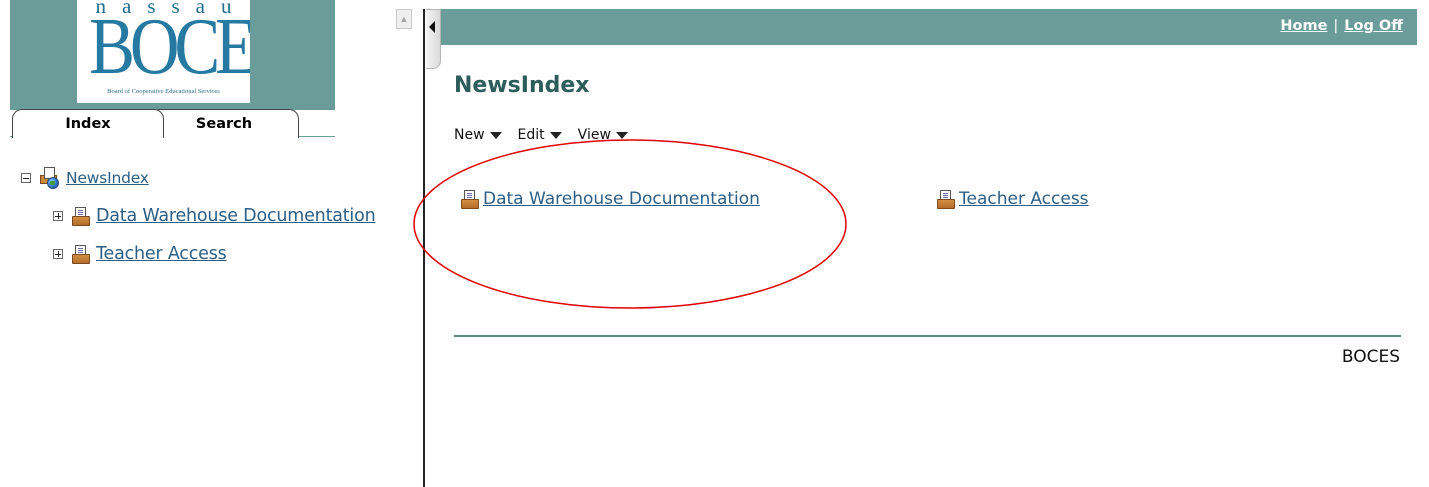 The height and width of the screenshot is (487, 1429). I want to click on collapse-icon, so click(26, 178).